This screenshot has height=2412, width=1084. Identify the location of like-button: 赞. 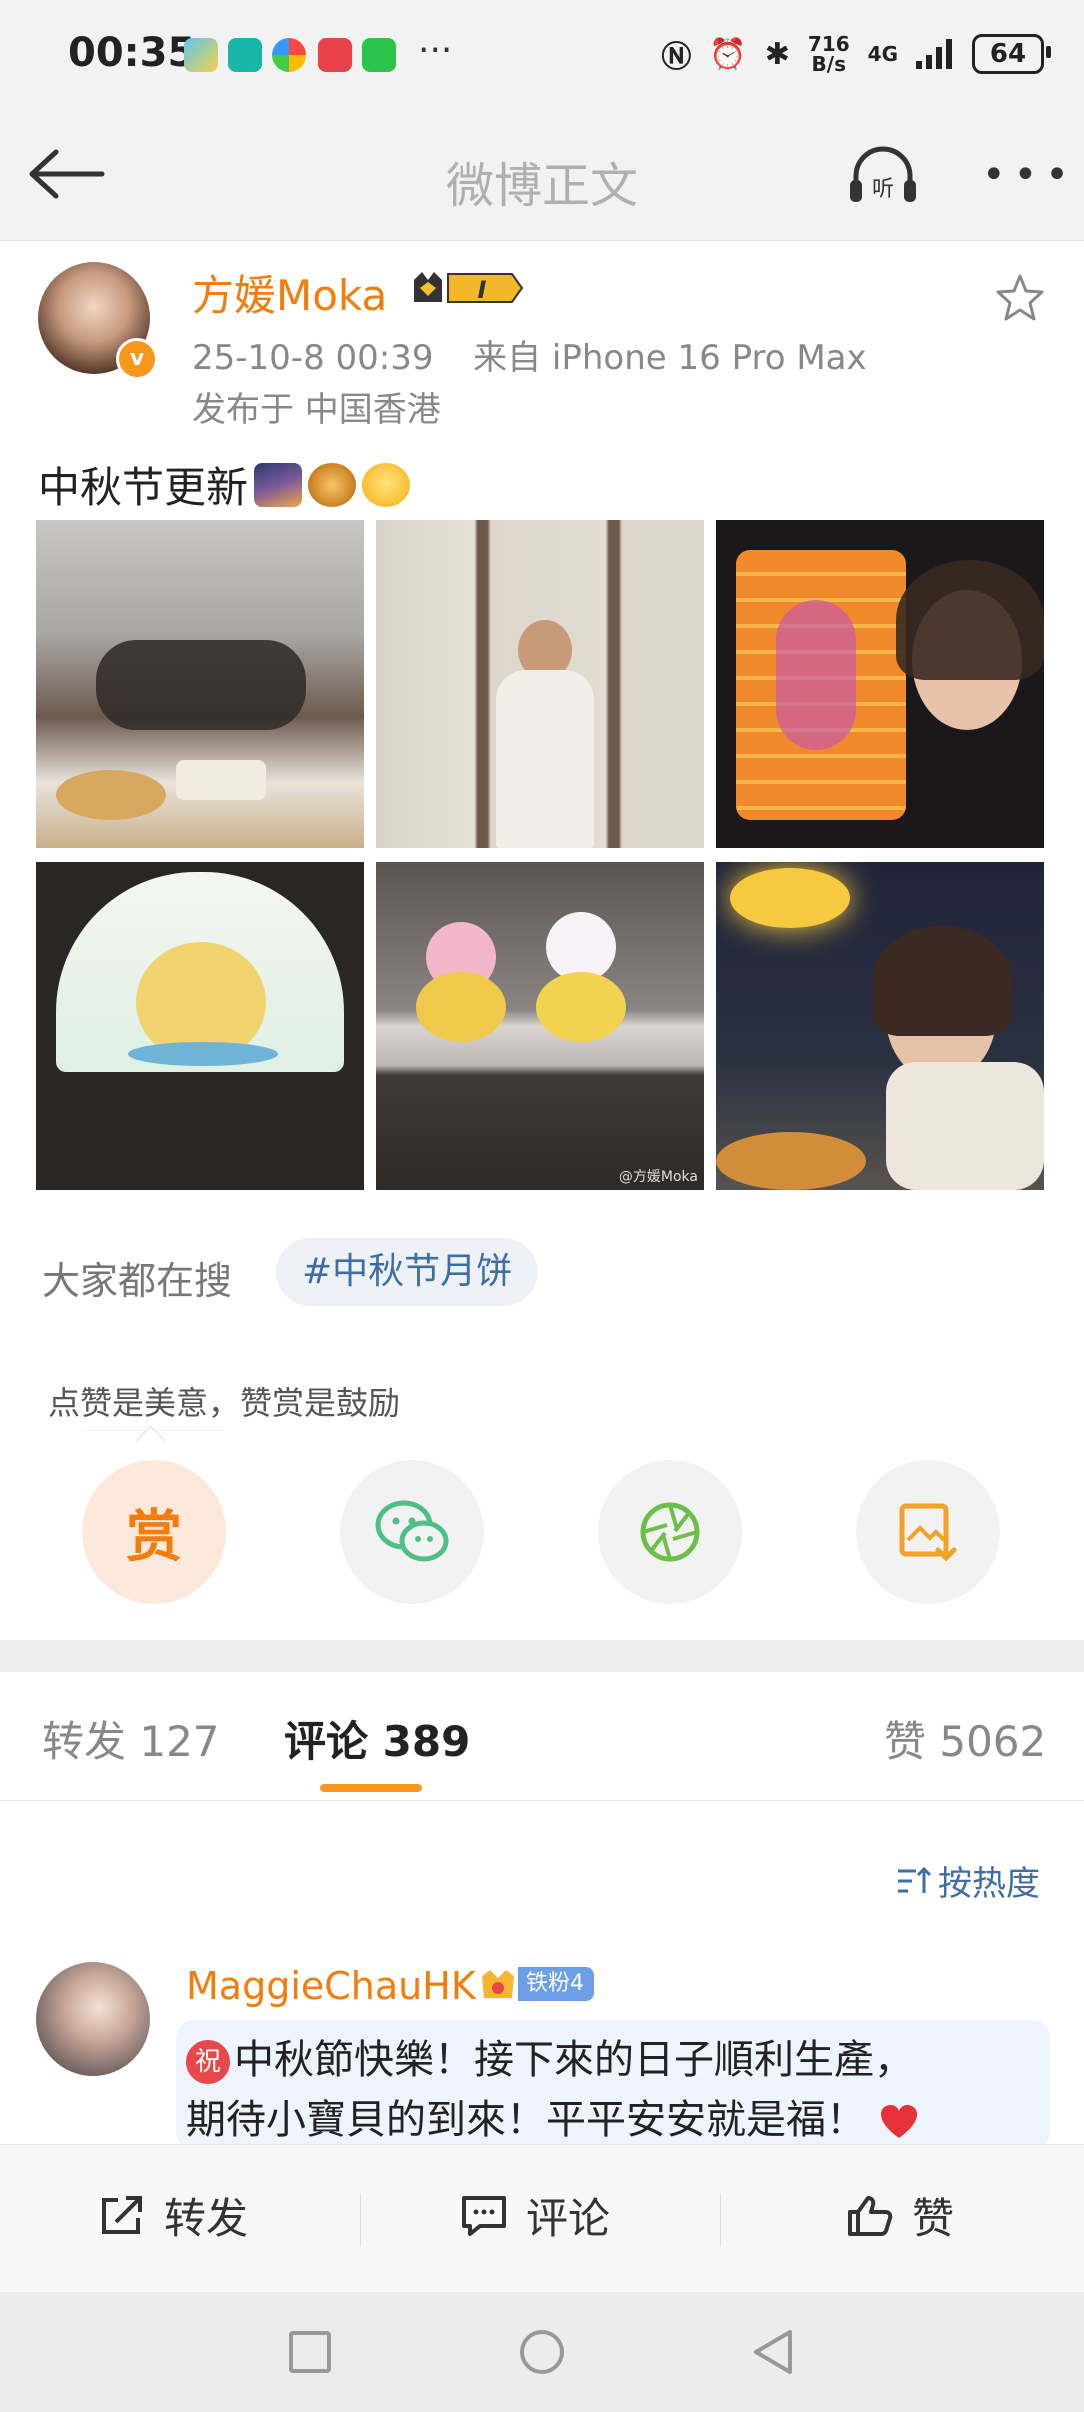
(900, 2215).